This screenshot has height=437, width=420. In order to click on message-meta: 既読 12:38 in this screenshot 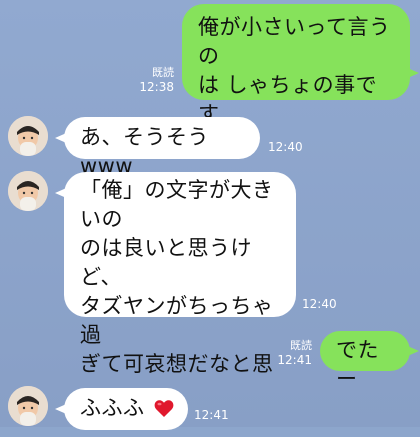, I will do `click(151, 80)`.